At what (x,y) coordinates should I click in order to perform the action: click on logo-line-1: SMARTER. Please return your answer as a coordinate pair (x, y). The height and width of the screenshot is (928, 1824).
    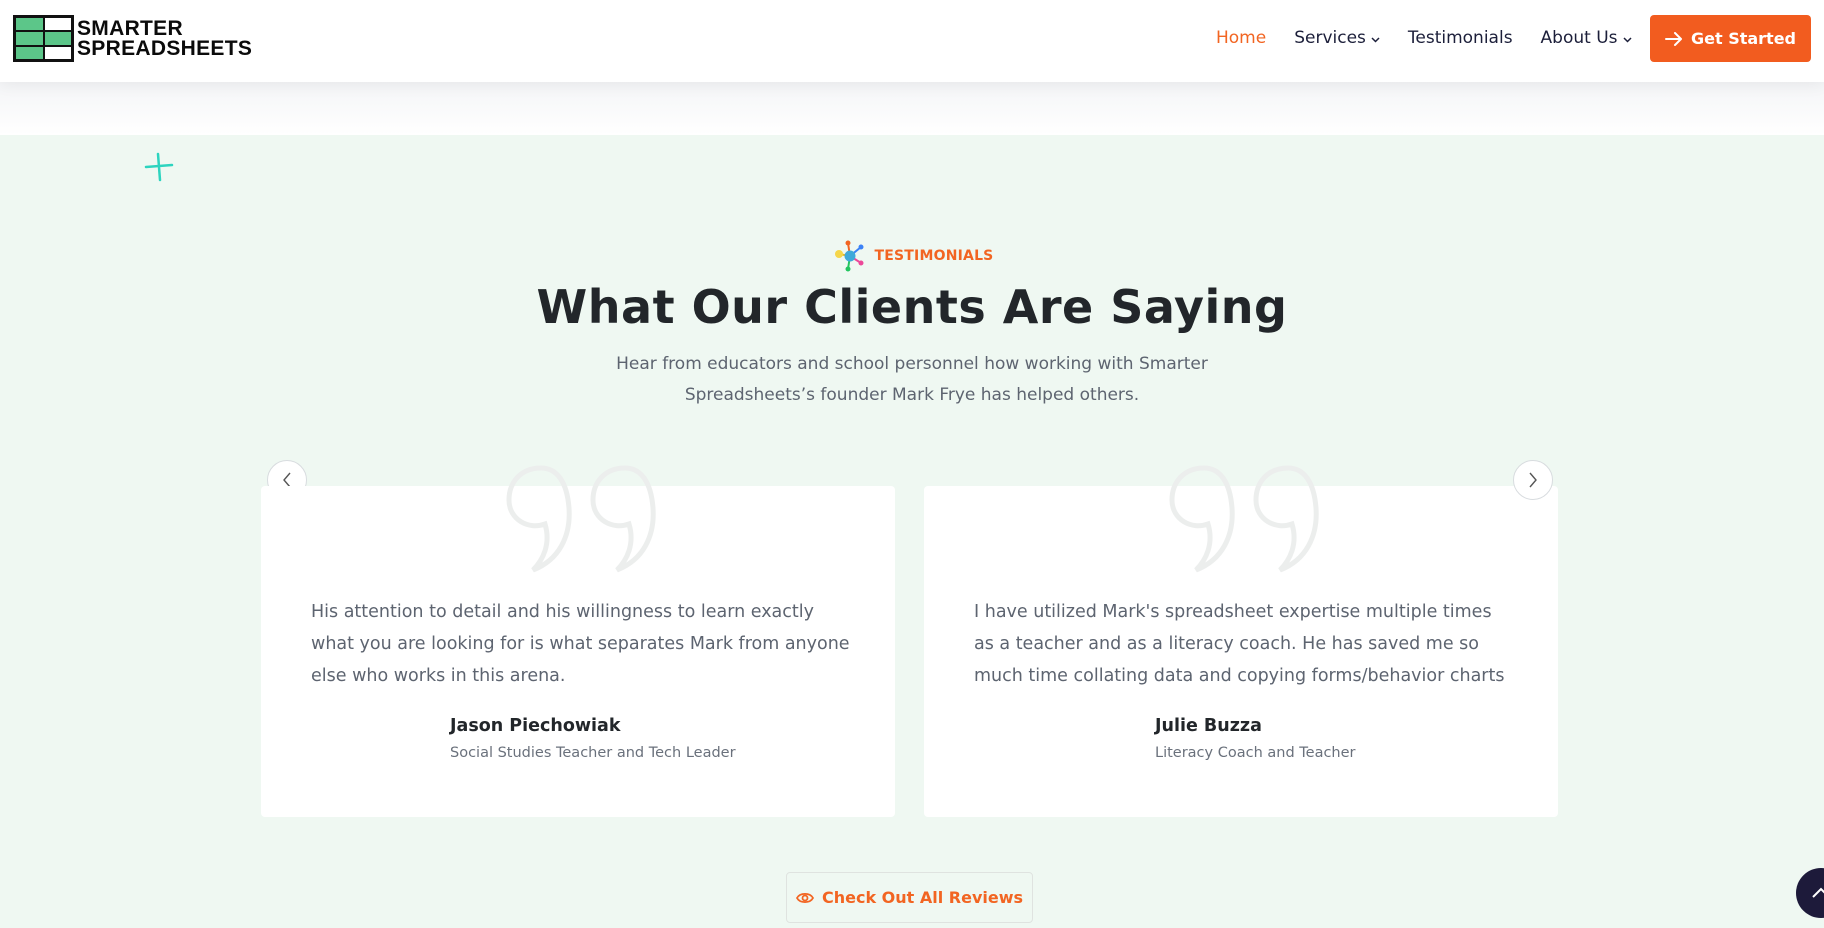
    Looking at the image, I should click on (130, 28).